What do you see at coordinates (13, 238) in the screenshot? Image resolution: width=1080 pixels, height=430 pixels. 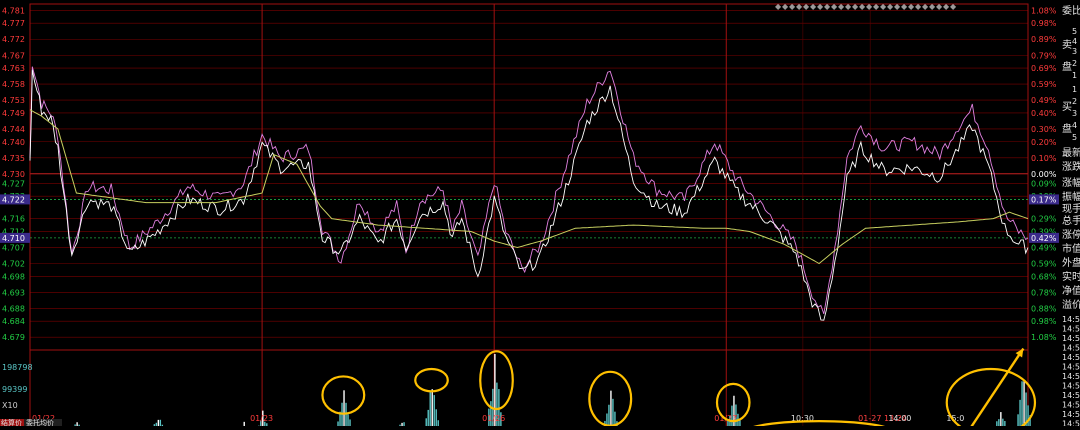 I see `price-tag-label: 4.710` at bounding box center [13, 238].